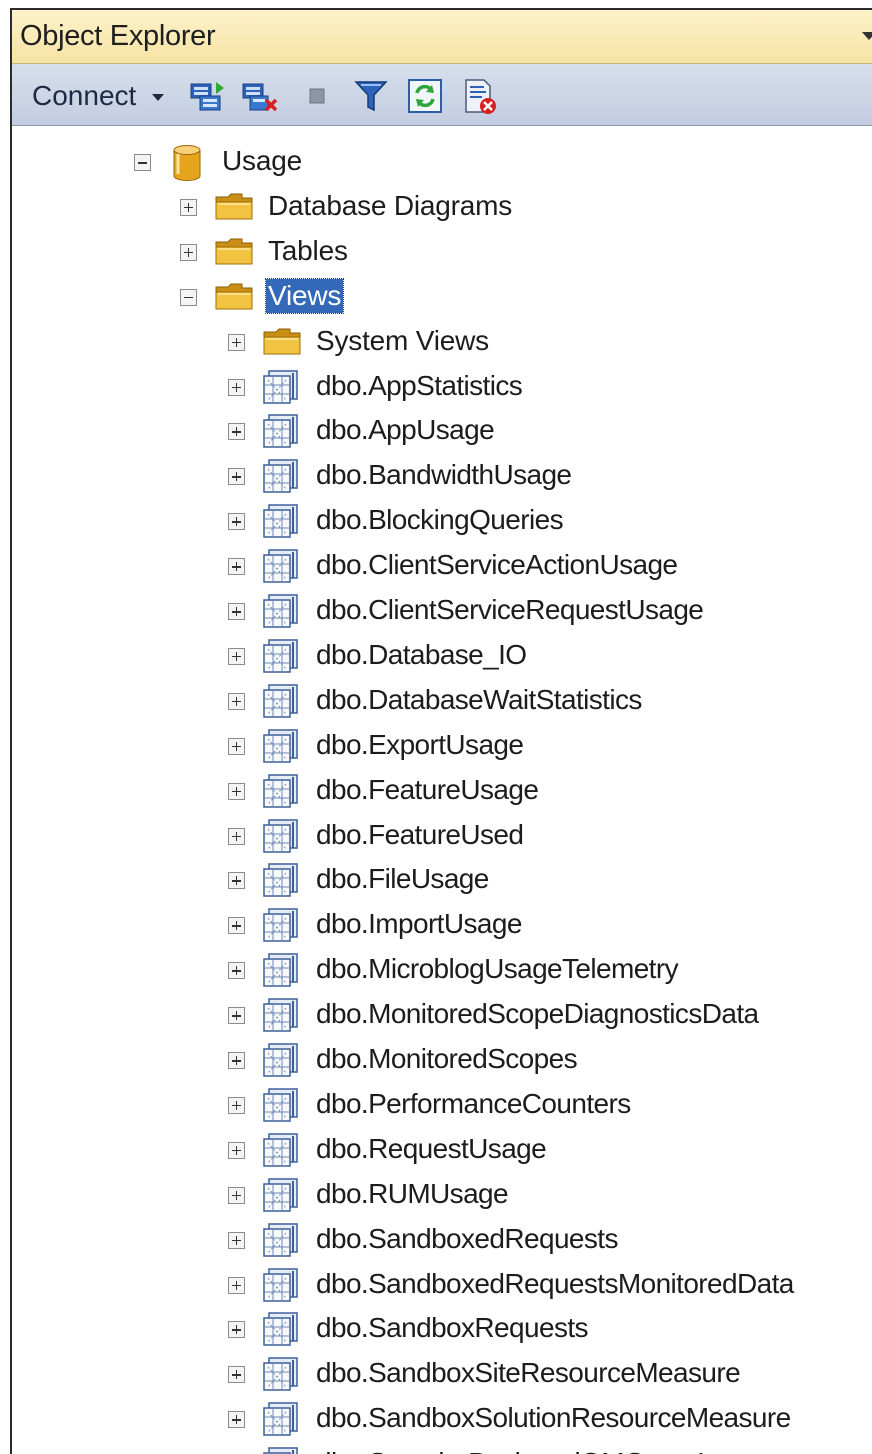  What do you see at coordinates (442, 162) in the screenshot?
I see `tree-node-database: Usage` at bounding box center [442, 162].